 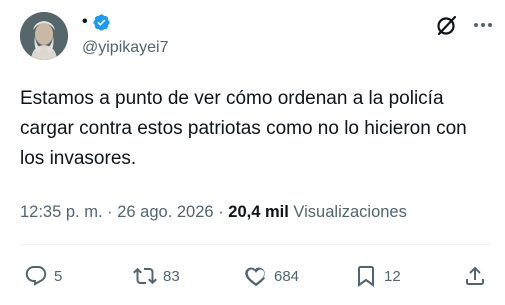 I want to click on reply-count: 5, so click(x=58, y=276).